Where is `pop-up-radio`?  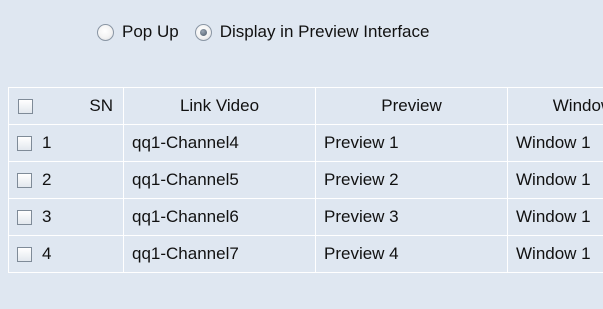
pop-up-radio is located at coordinates (105, 32).